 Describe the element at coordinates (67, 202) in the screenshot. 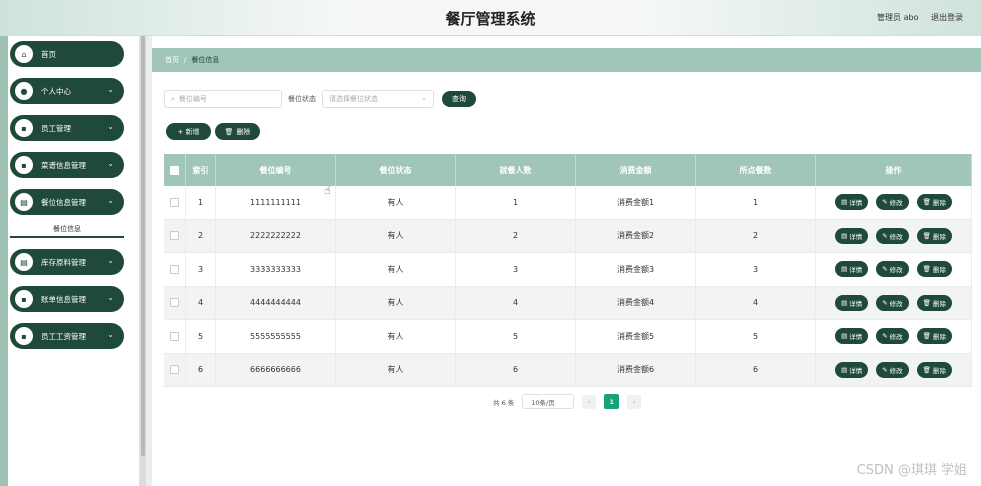

I see `sidebar-item-4: ▤ 餐位信息管理 ⌄` at that location.